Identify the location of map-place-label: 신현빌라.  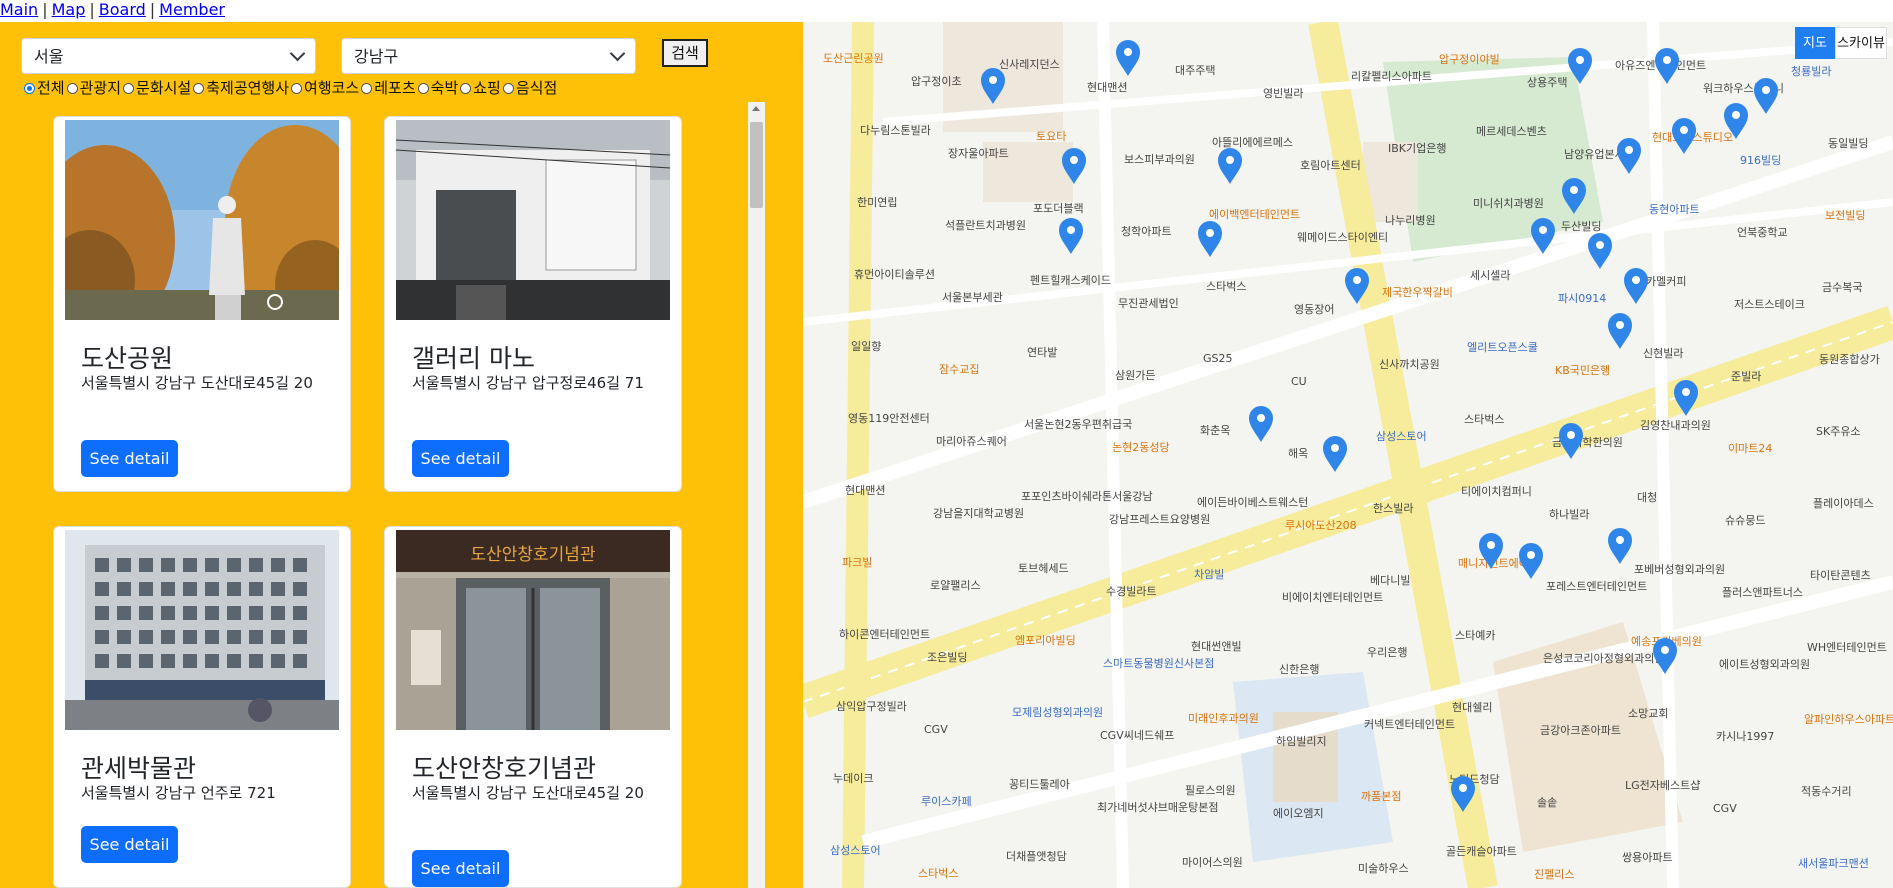
(1663, 353).